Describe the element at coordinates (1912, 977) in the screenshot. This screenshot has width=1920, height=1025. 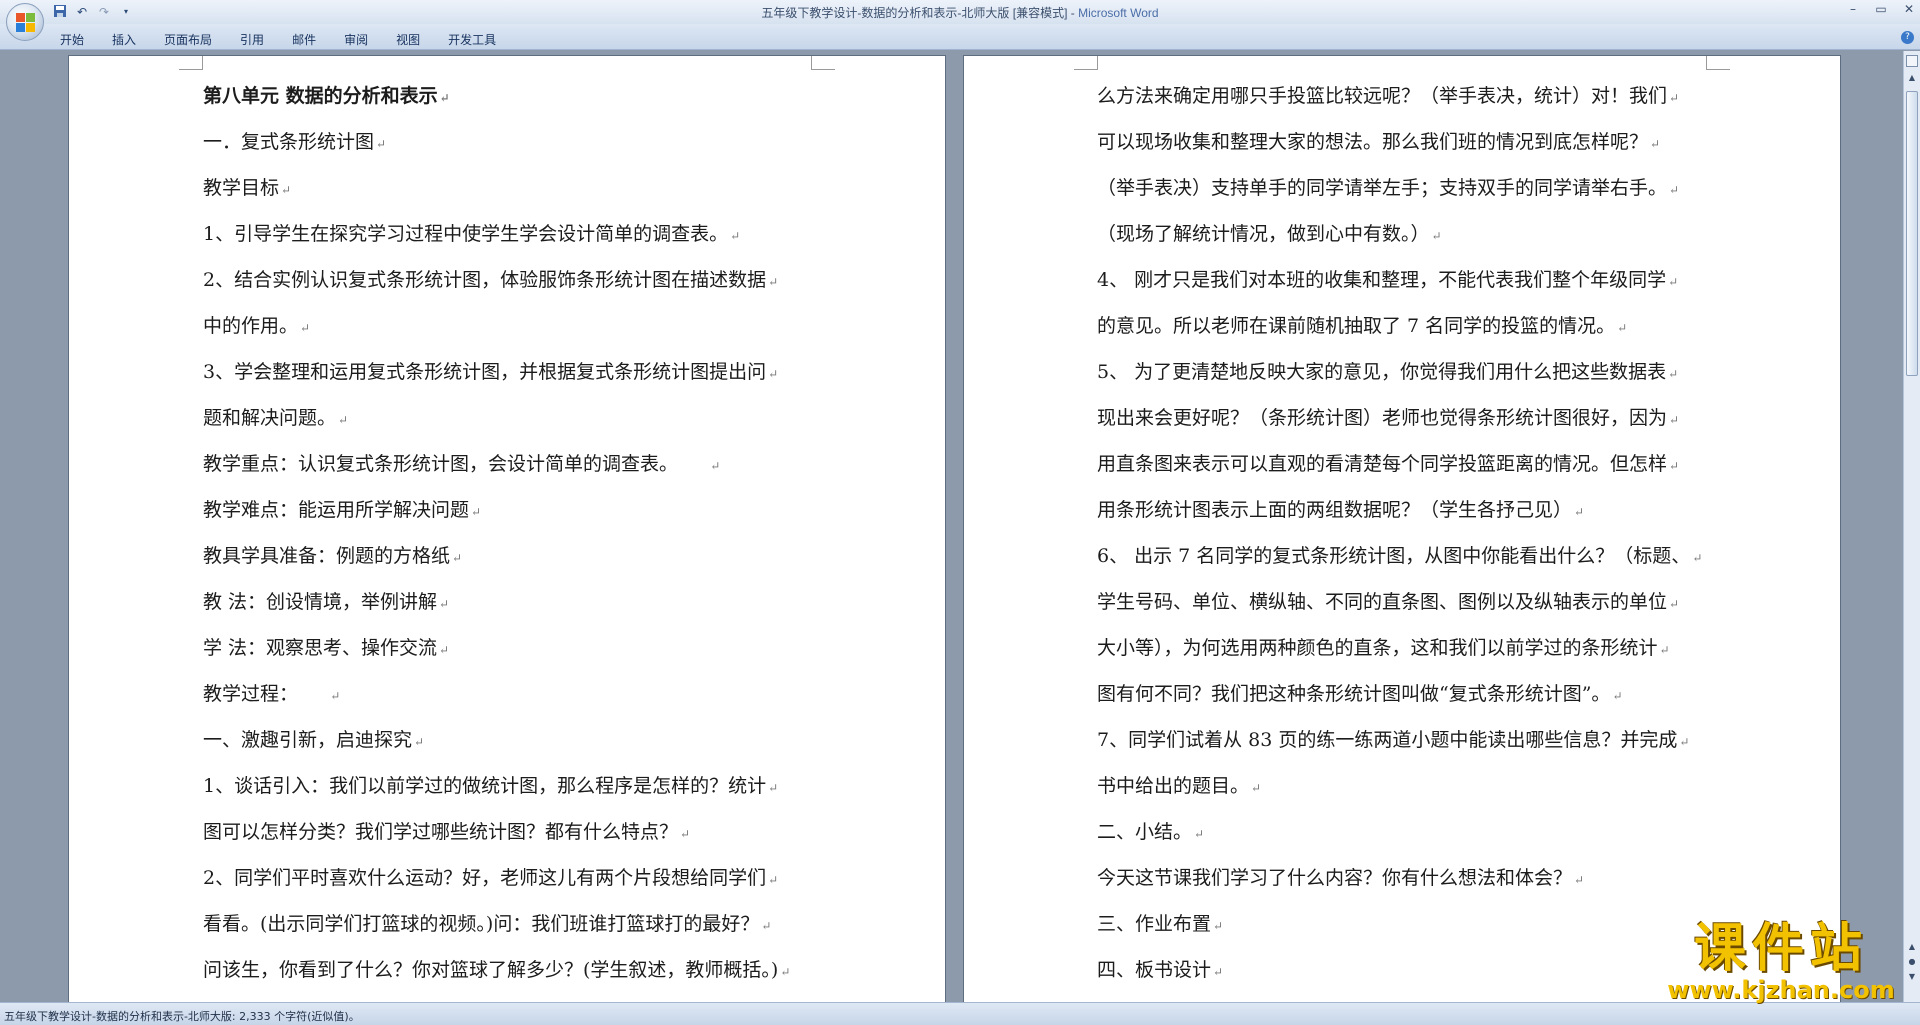
I see `next-page-icon: ▼` at that location.